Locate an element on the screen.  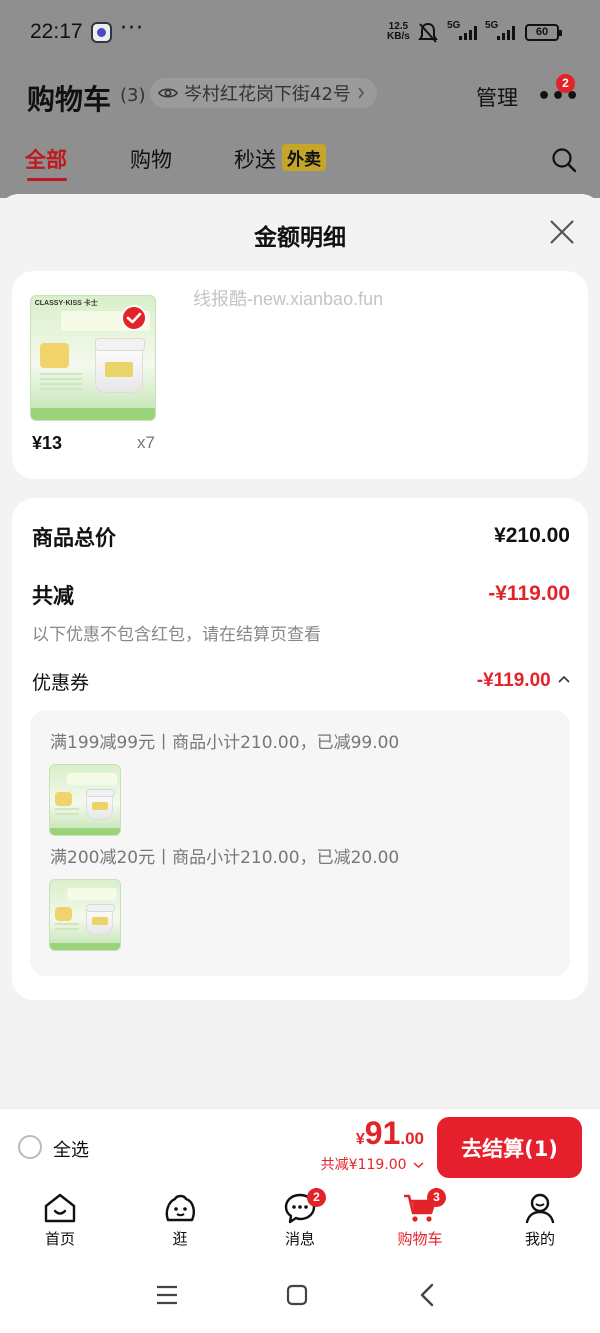
cart-header: 购物车 (3) 岑村红花岗下街42号 管理 ••• 2 全部 购物 秒送 外卖 is located at coordinates (300, 131).